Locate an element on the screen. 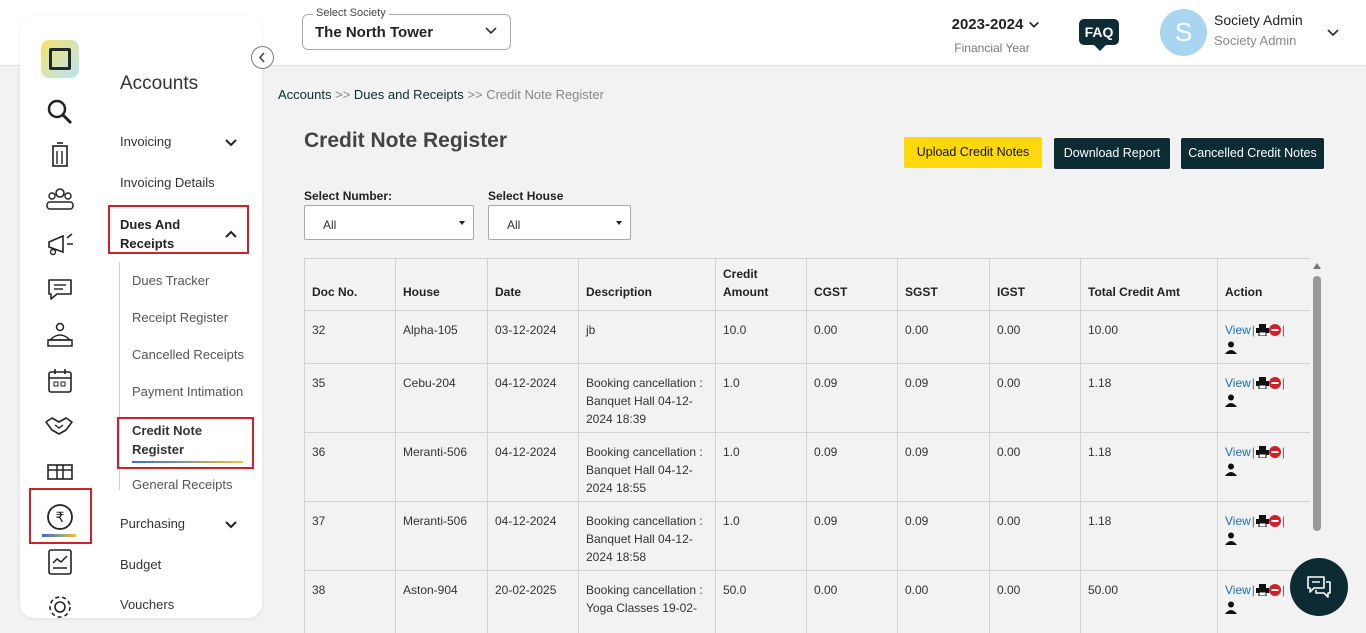 The height and width of the screenshot is (633, 1366). cancelled-credit-notes-button: Cancelled Credit Notes is located at coordinates (1252, 153).